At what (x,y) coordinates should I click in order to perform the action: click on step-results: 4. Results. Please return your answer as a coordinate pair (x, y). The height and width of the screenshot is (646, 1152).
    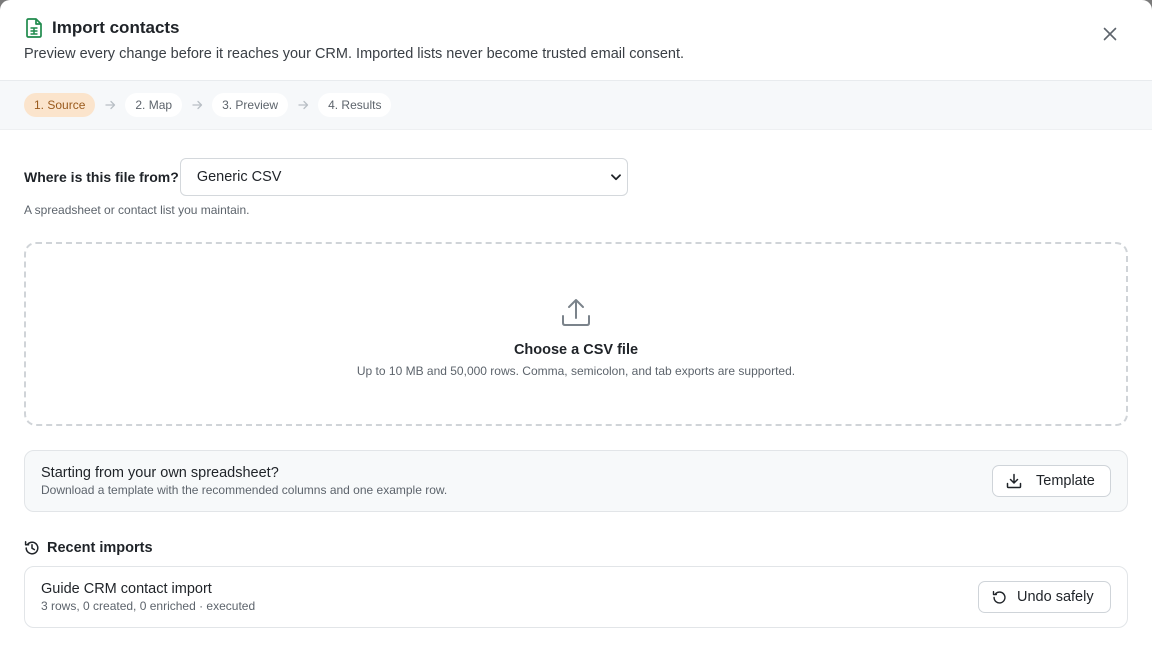
    Looking at the image, I should click on (355, 105).